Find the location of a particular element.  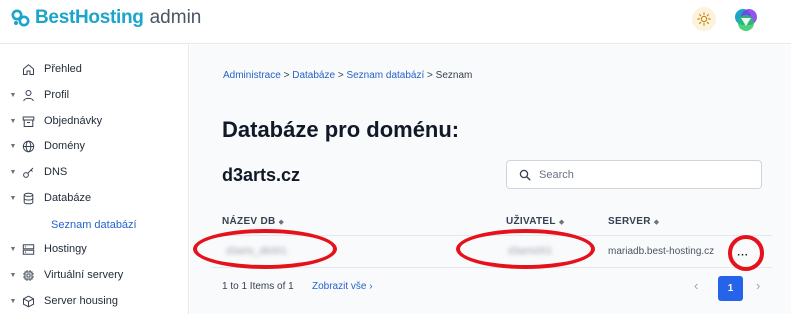

brand-name: BestHosting is located at coordinates (89, 17).